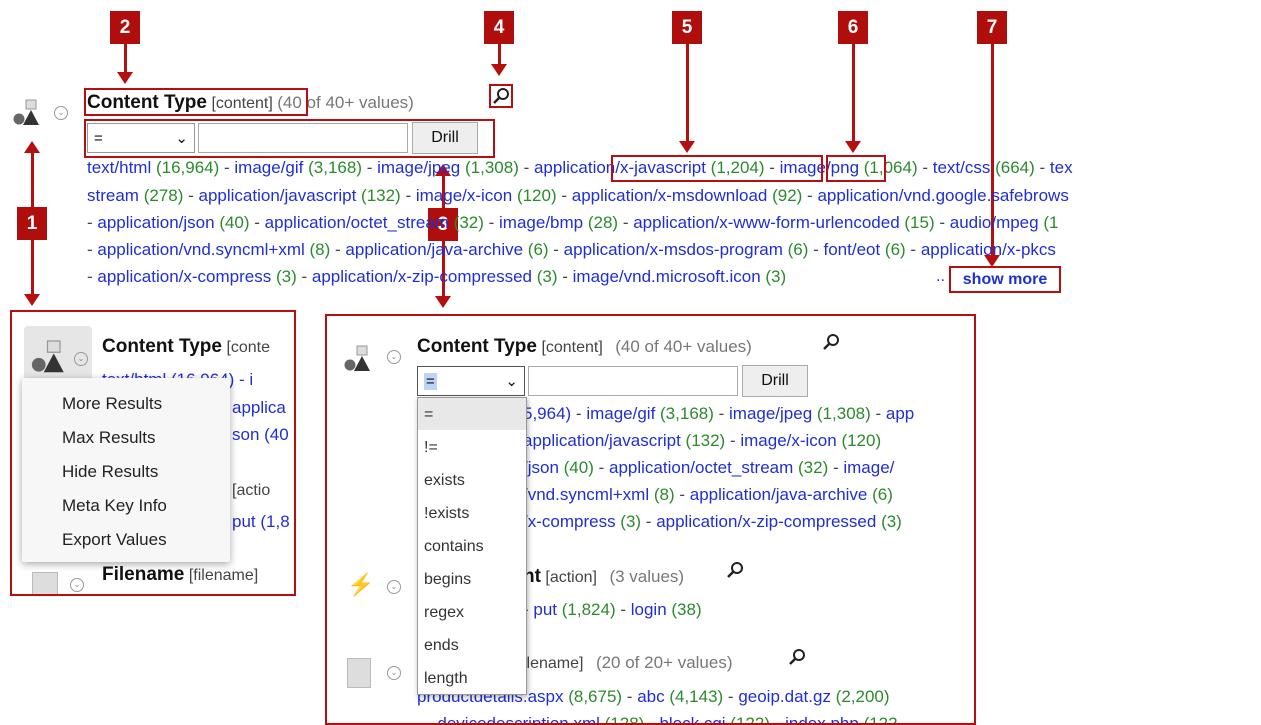 This screenshot has height=725, width=1261. I want to click on collapse-toggle-icon-3: ⌄, so click(394, 357).